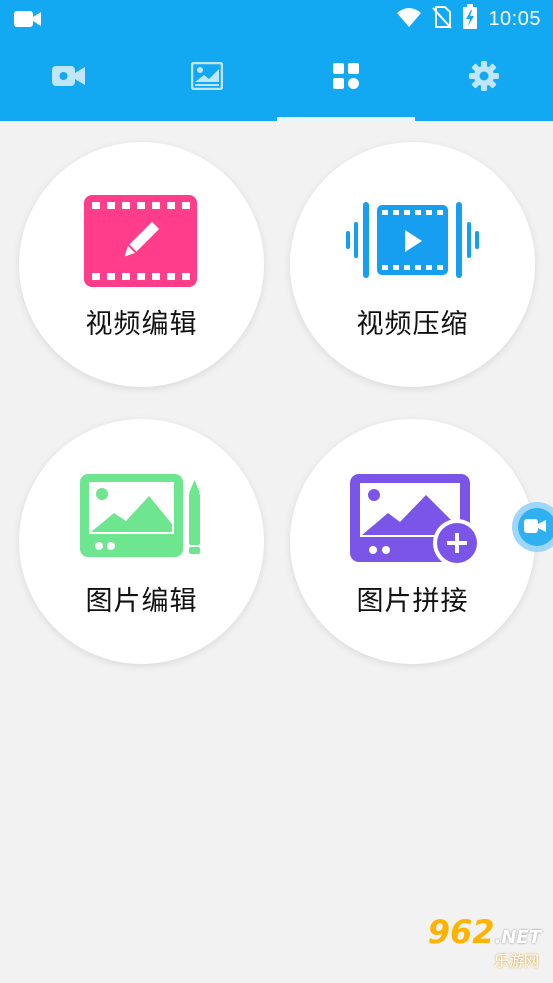  I want to click on image-edit-card: 图片编辑, so click(141, 541).